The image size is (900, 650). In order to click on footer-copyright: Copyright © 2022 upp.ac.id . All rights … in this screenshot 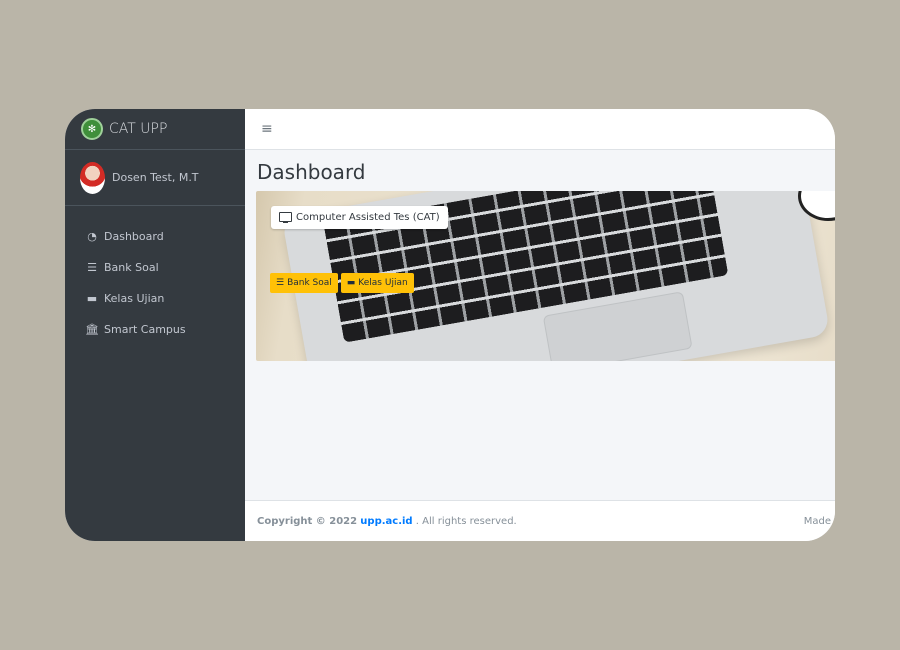, I will do `click(387, 521)`.